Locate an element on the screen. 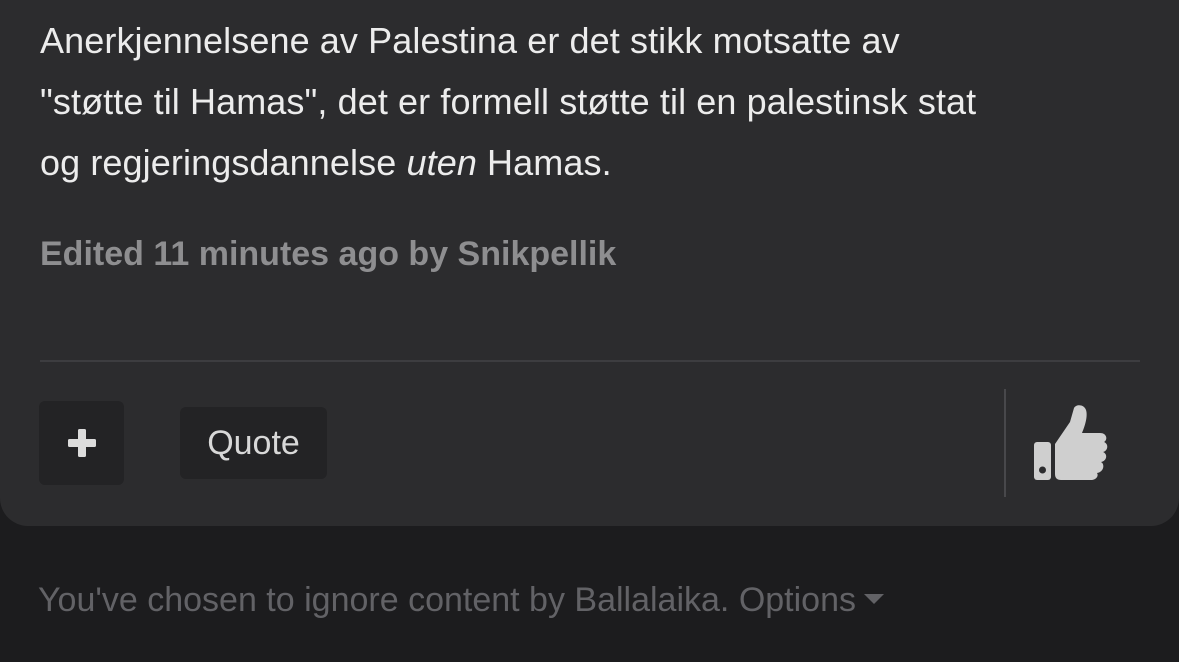 Image resolution: width=1179 pixels, height=662 pixels. like-button is located at coordinates (1072, 444).